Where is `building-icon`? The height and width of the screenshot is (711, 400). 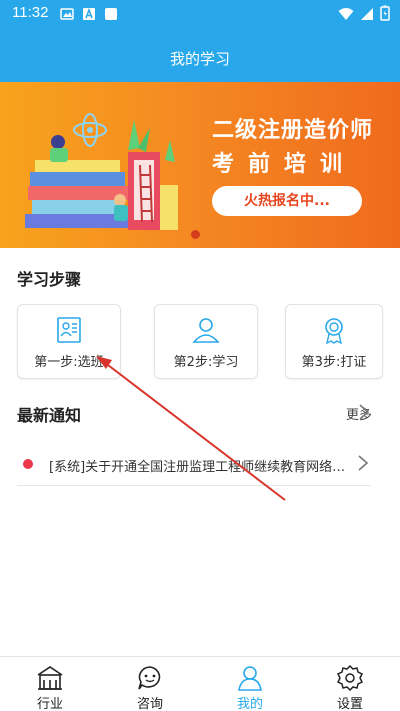
building-icon is located at coordinates (50, 680).